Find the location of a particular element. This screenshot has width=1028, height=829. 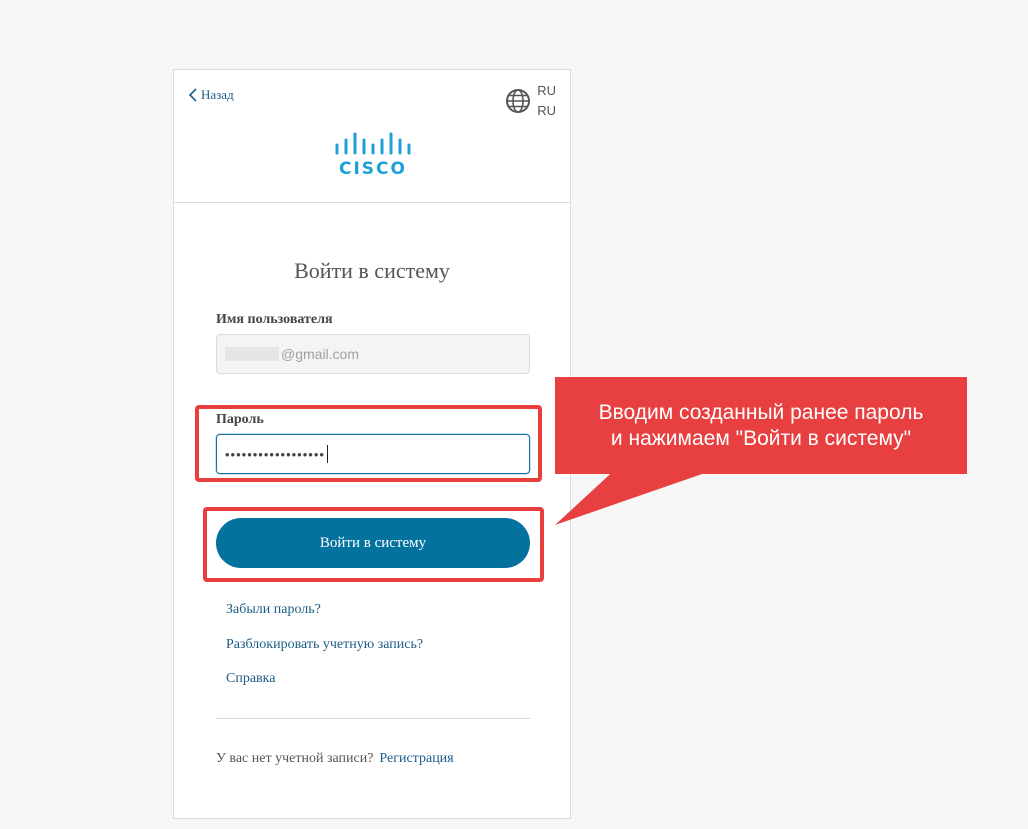

unlock-account-link: Разблокировать учетную запись? is located at coordinates (324, 645).